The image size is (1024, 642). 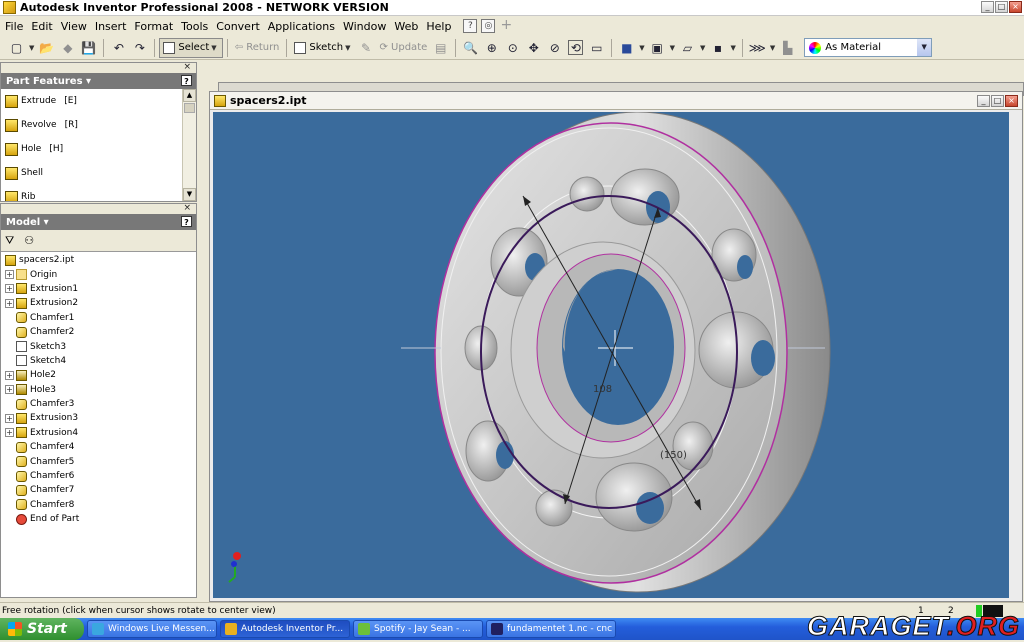 I want to click on pencil-icon: ✎, so click(x=365, y=47).